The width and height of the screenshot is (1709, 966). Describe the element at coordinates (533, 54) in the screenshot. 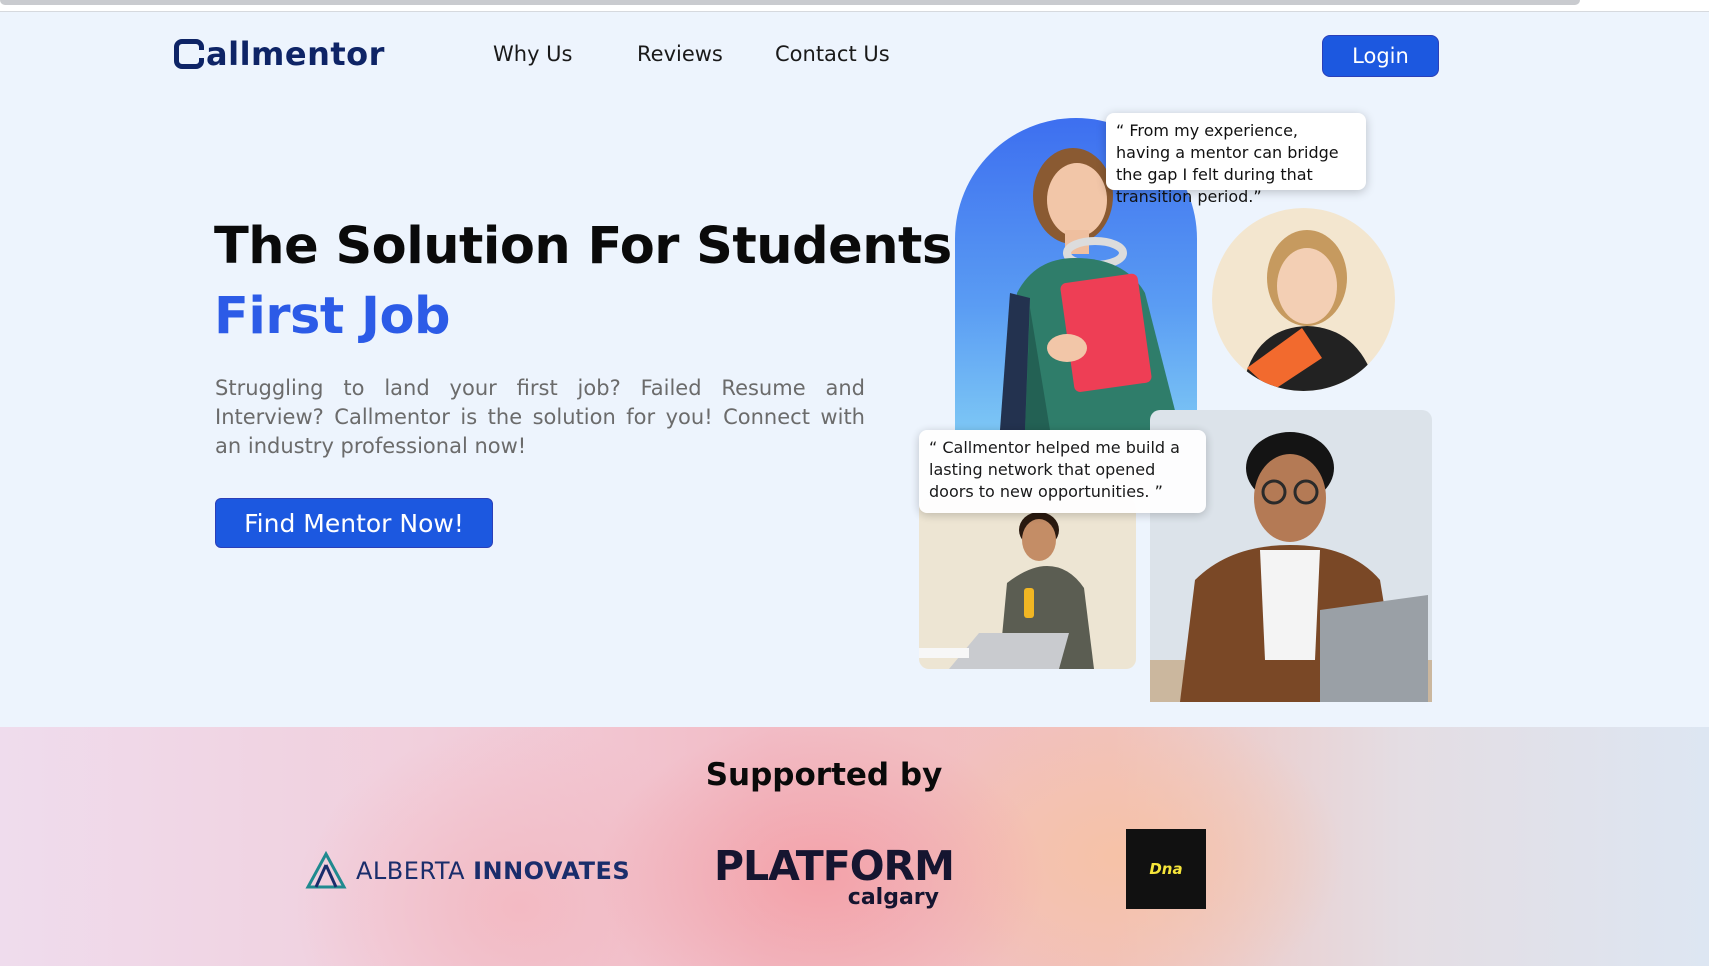

I see `nav-why-us: Why Us` at that location.